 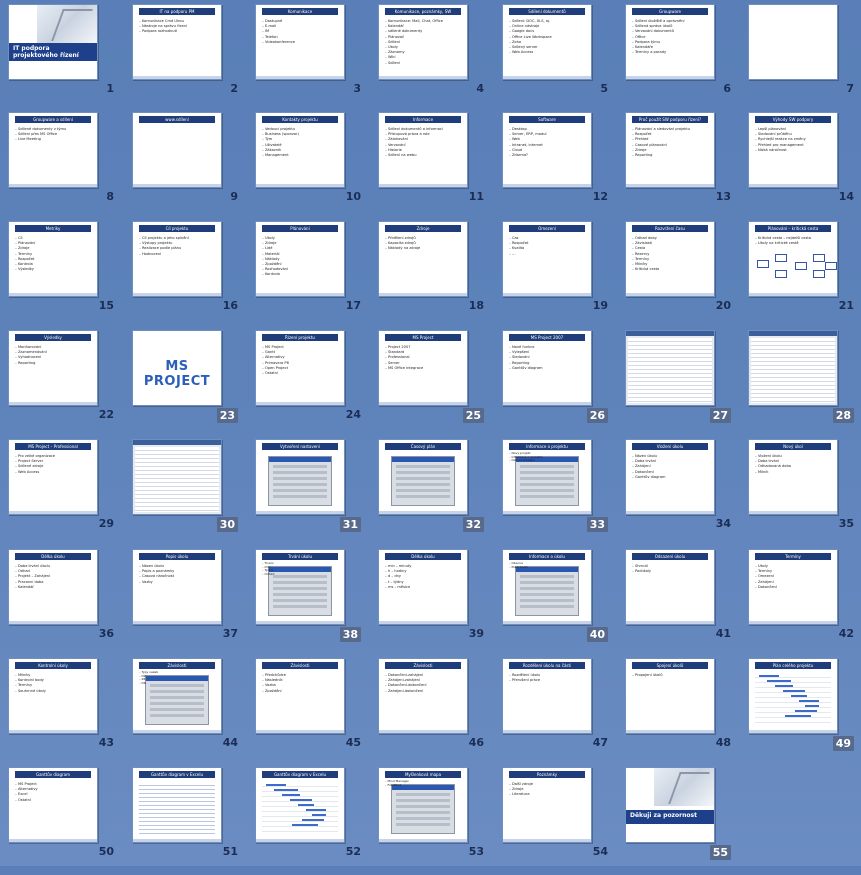 I want to click on slide-cell: Poznámky Další zdrojeZdrojeLiteratura 54, so click(x=554, y=820).